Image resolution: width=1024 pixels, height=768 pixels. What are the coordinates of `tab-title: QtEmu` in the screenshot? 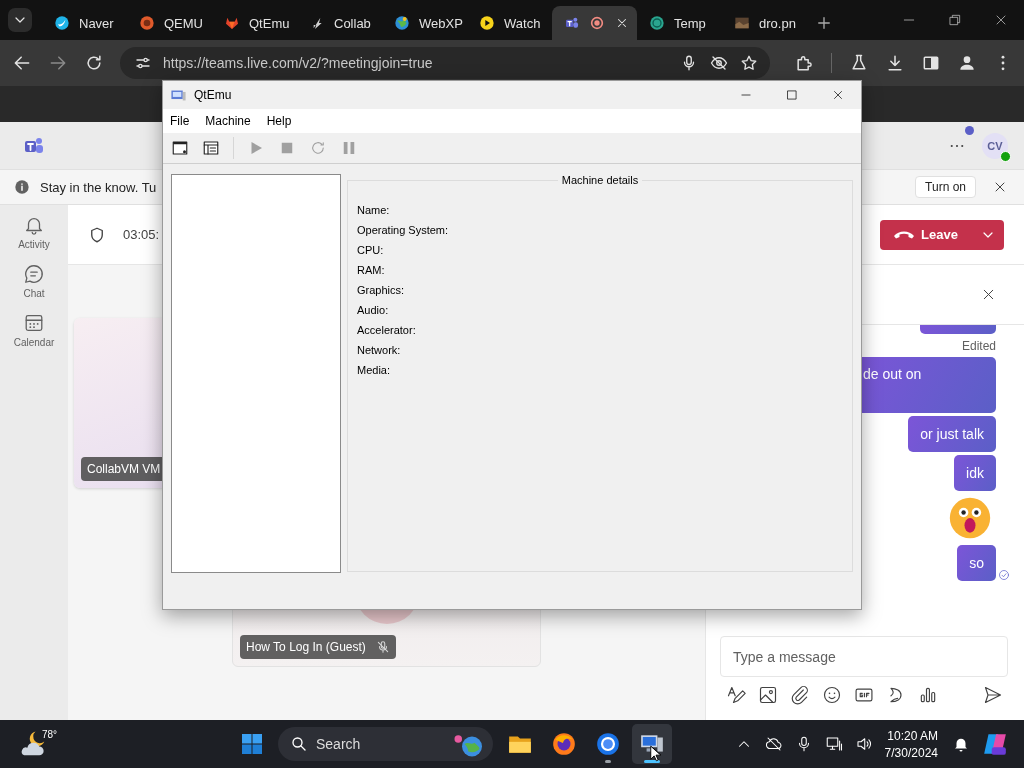 It's located at (269, 23).